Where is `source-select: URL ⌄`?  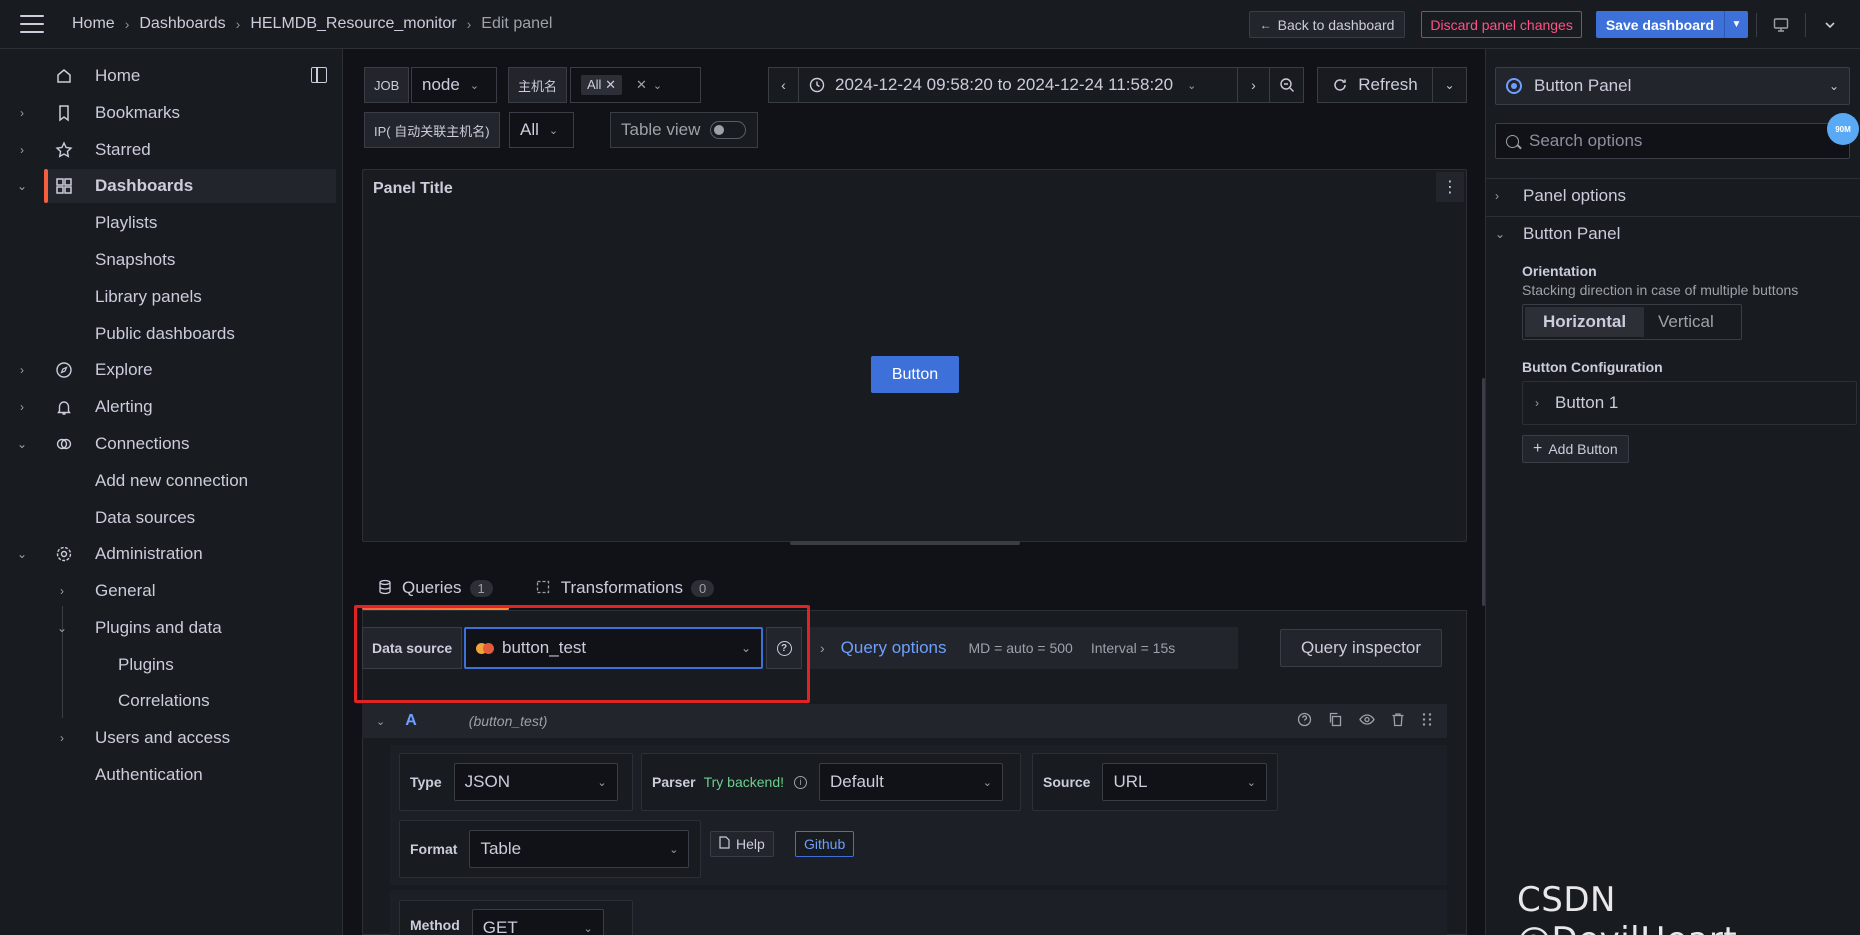 source-select: URL ⌄ is located at coordinates (1184, 782).